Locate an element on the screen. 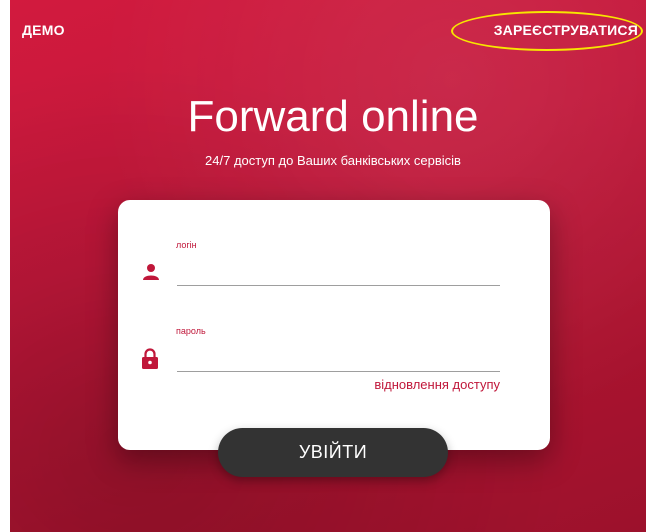  login-input is located at coordinates (338, 275).